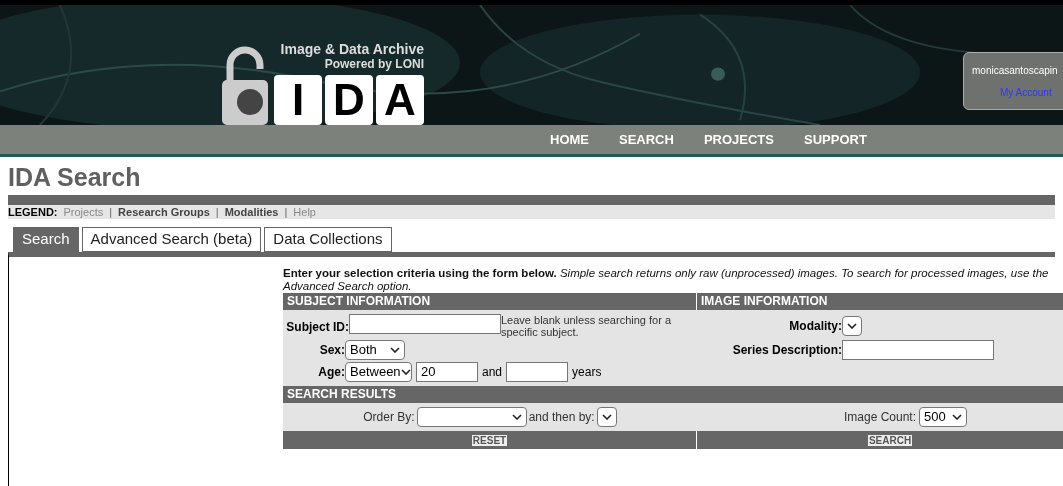 The width and height of the screenshot is (1063, 486). What do you see at coordinates (537, 372) in the screenshot?
I see `age-to-field` at bounding box center [537, 372].